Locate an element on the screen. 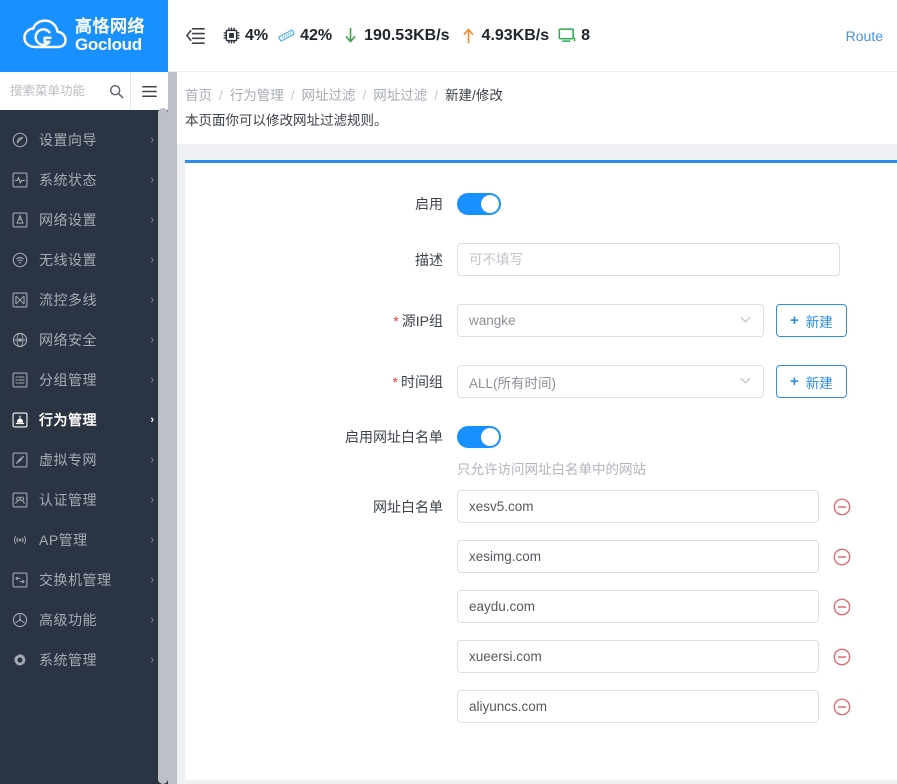  sidebar-search-box is located at coordinates (65, 91).